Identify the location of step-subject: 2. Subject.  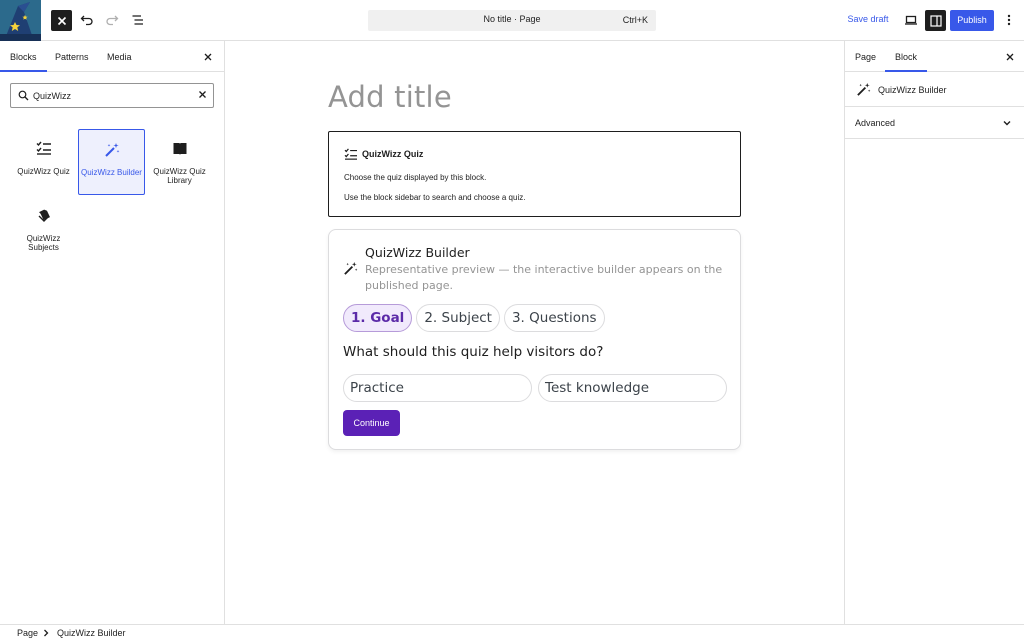
(458, 318).